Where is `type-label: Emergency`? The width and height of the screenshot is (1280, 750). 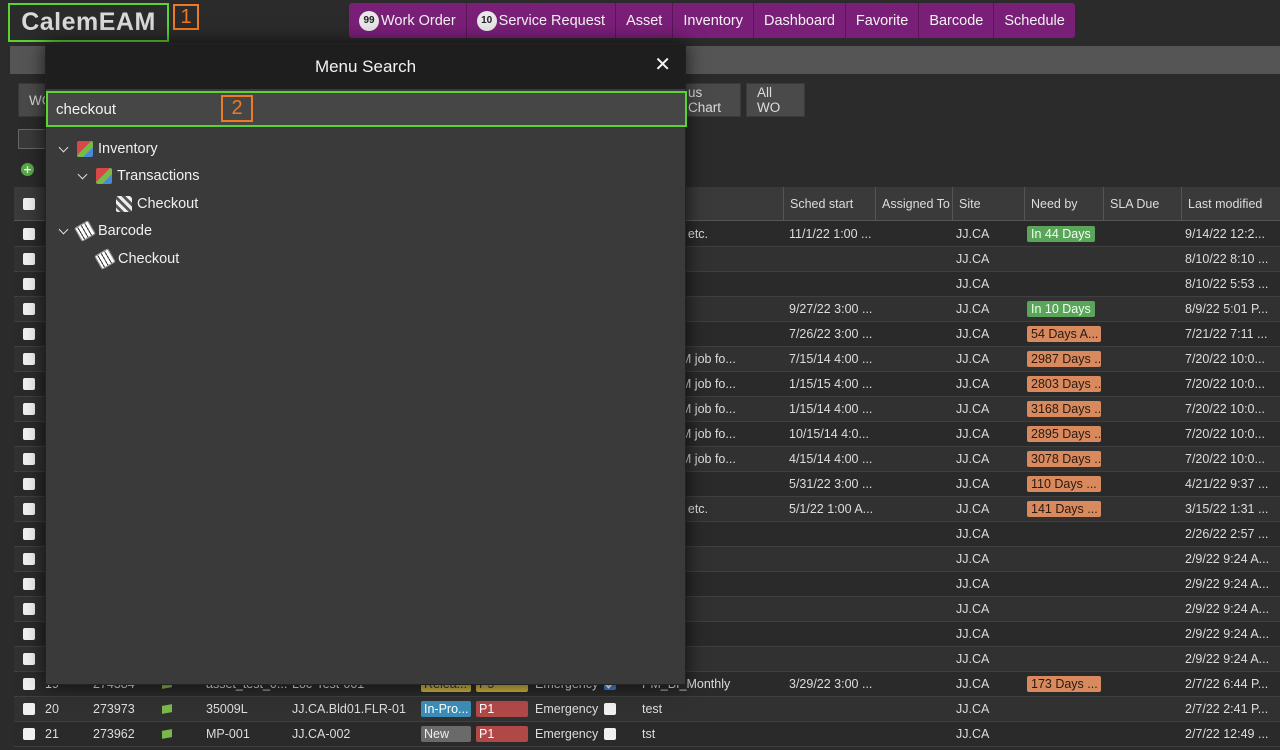
type-label: Emergency is located at coordinates (567, 734).